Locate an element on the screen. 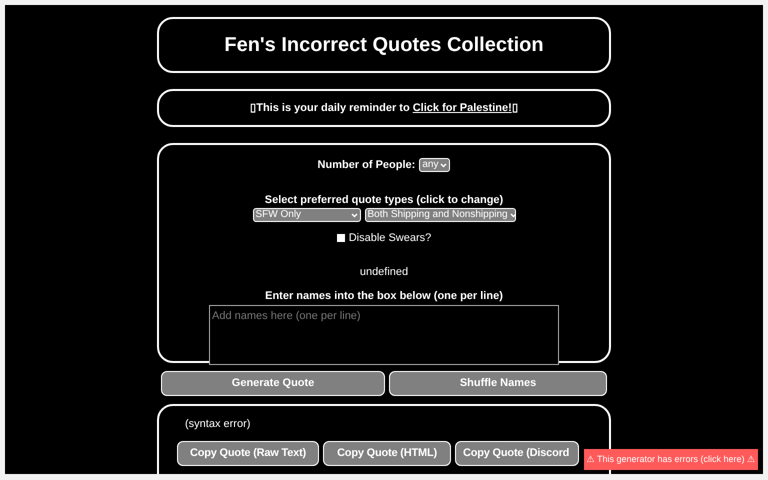 This screenshot has height=480, width=768. error-toast: ⚠ This generator has errors (click here) ⚠ is located at coordinates (671, 459).